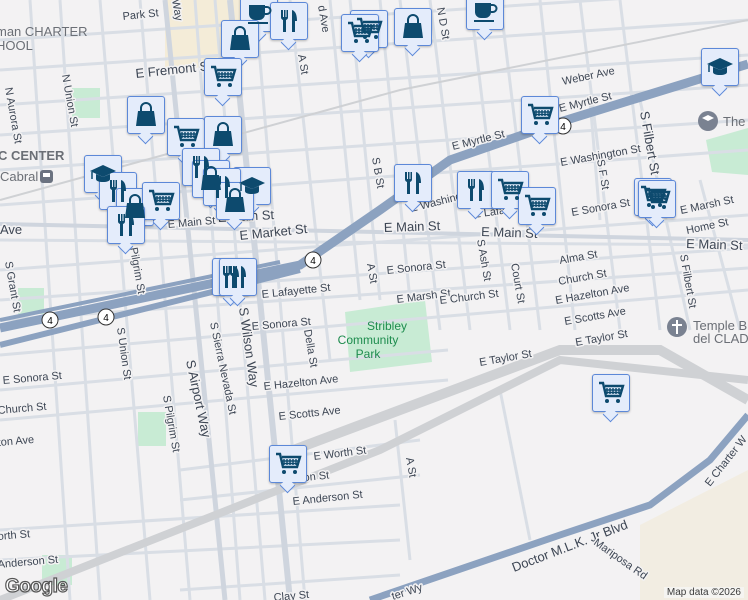 Image resolution: width=748 pixels, height=600 pixels. Describe the element at coordinates (11, 229) in the screenshot. I see `svg-text: Ave` at that location.